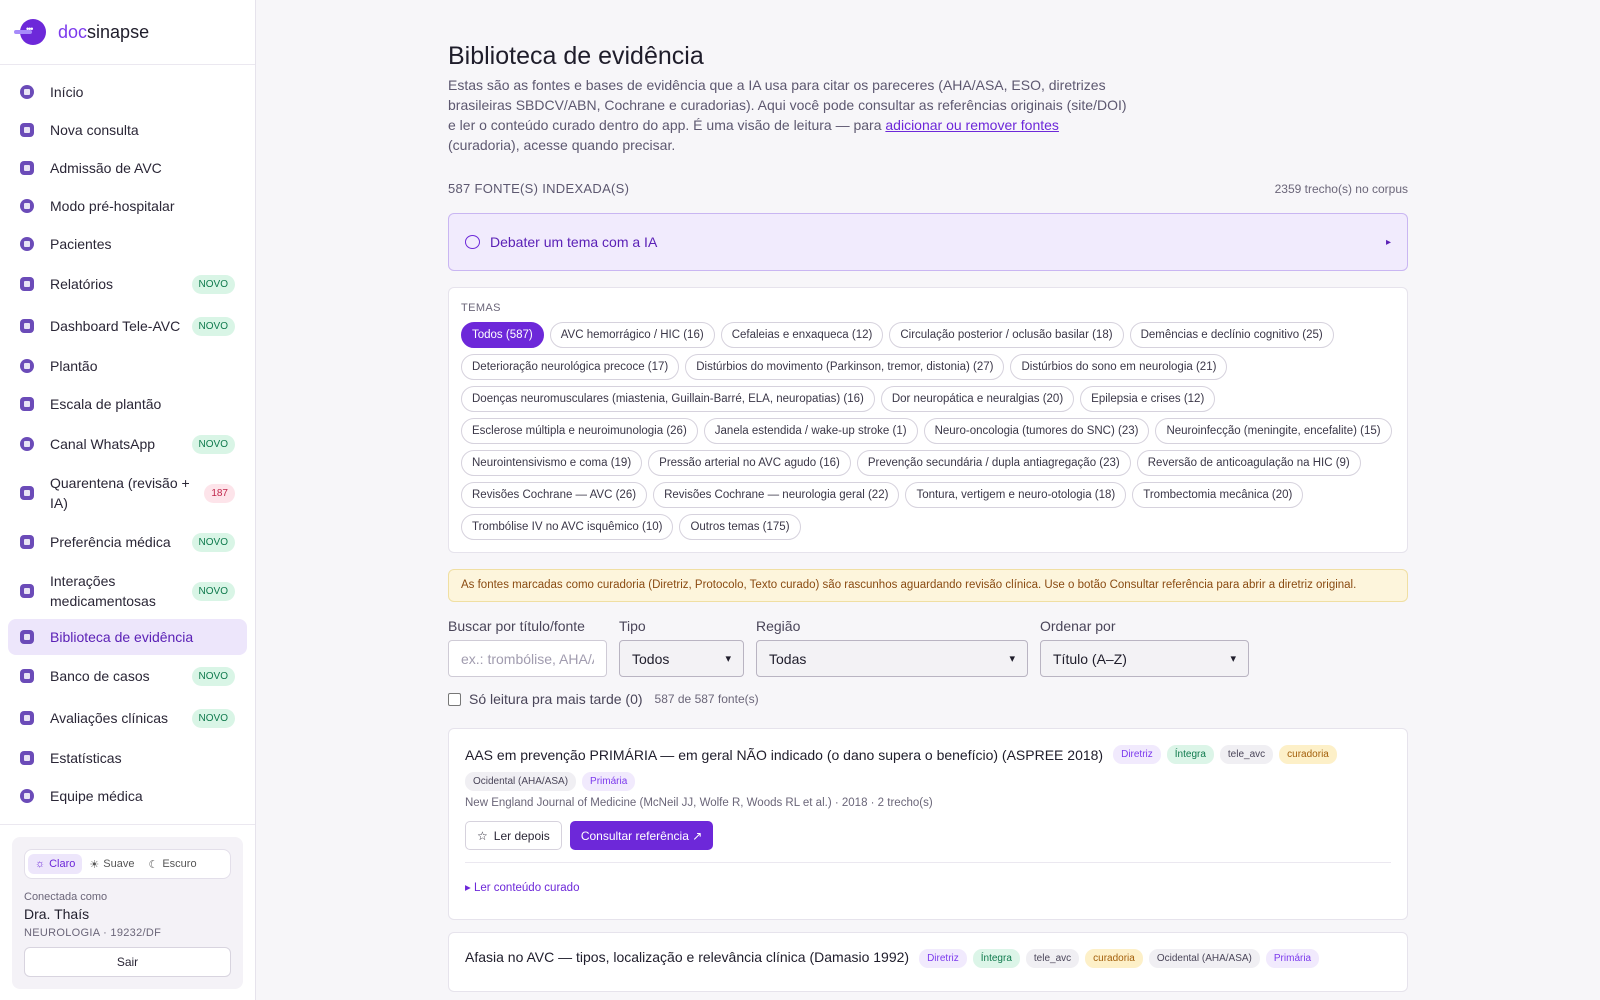 This screenshot has width=1600, height=1000. What do you see at coordinates (127, 542) in the screenshot?
I see `sidebar-item-preferencia: Preferência médica NOVO` at bounding box center [127, 542].